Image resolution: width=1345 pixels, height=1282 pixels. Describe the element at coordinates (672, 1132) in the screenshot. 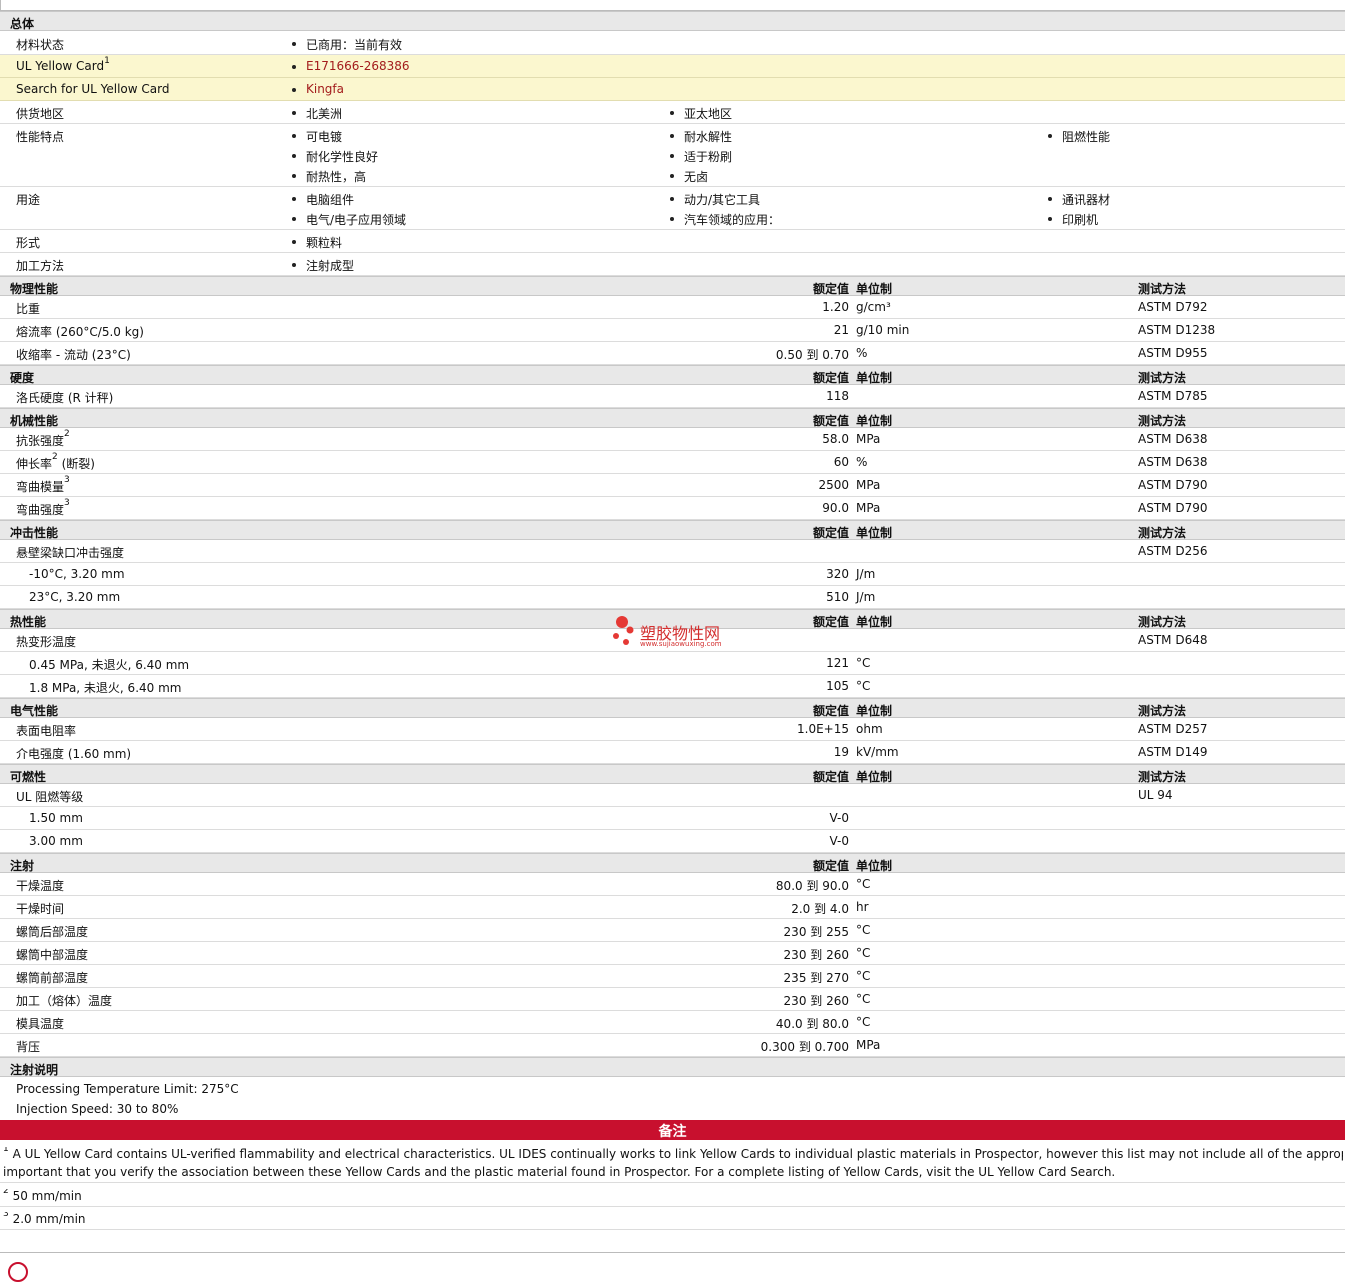

I see `notes-title: 备注` at that location.